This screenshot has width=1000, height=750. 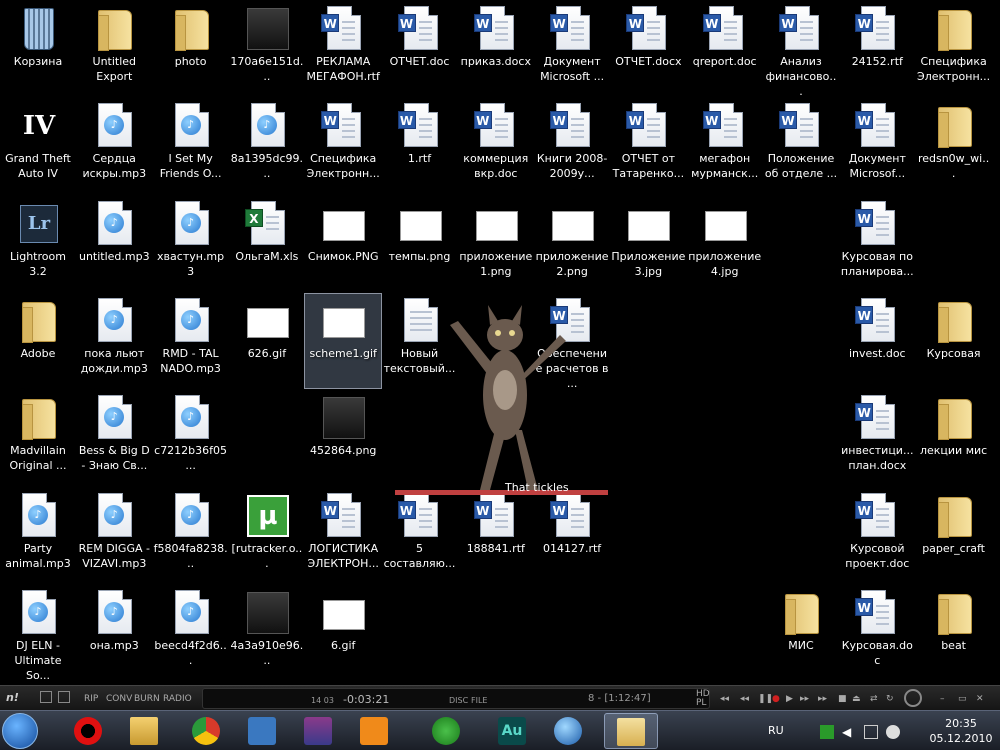 I want to click on player-mini-icon: ▭, so click(x=962, y=699).